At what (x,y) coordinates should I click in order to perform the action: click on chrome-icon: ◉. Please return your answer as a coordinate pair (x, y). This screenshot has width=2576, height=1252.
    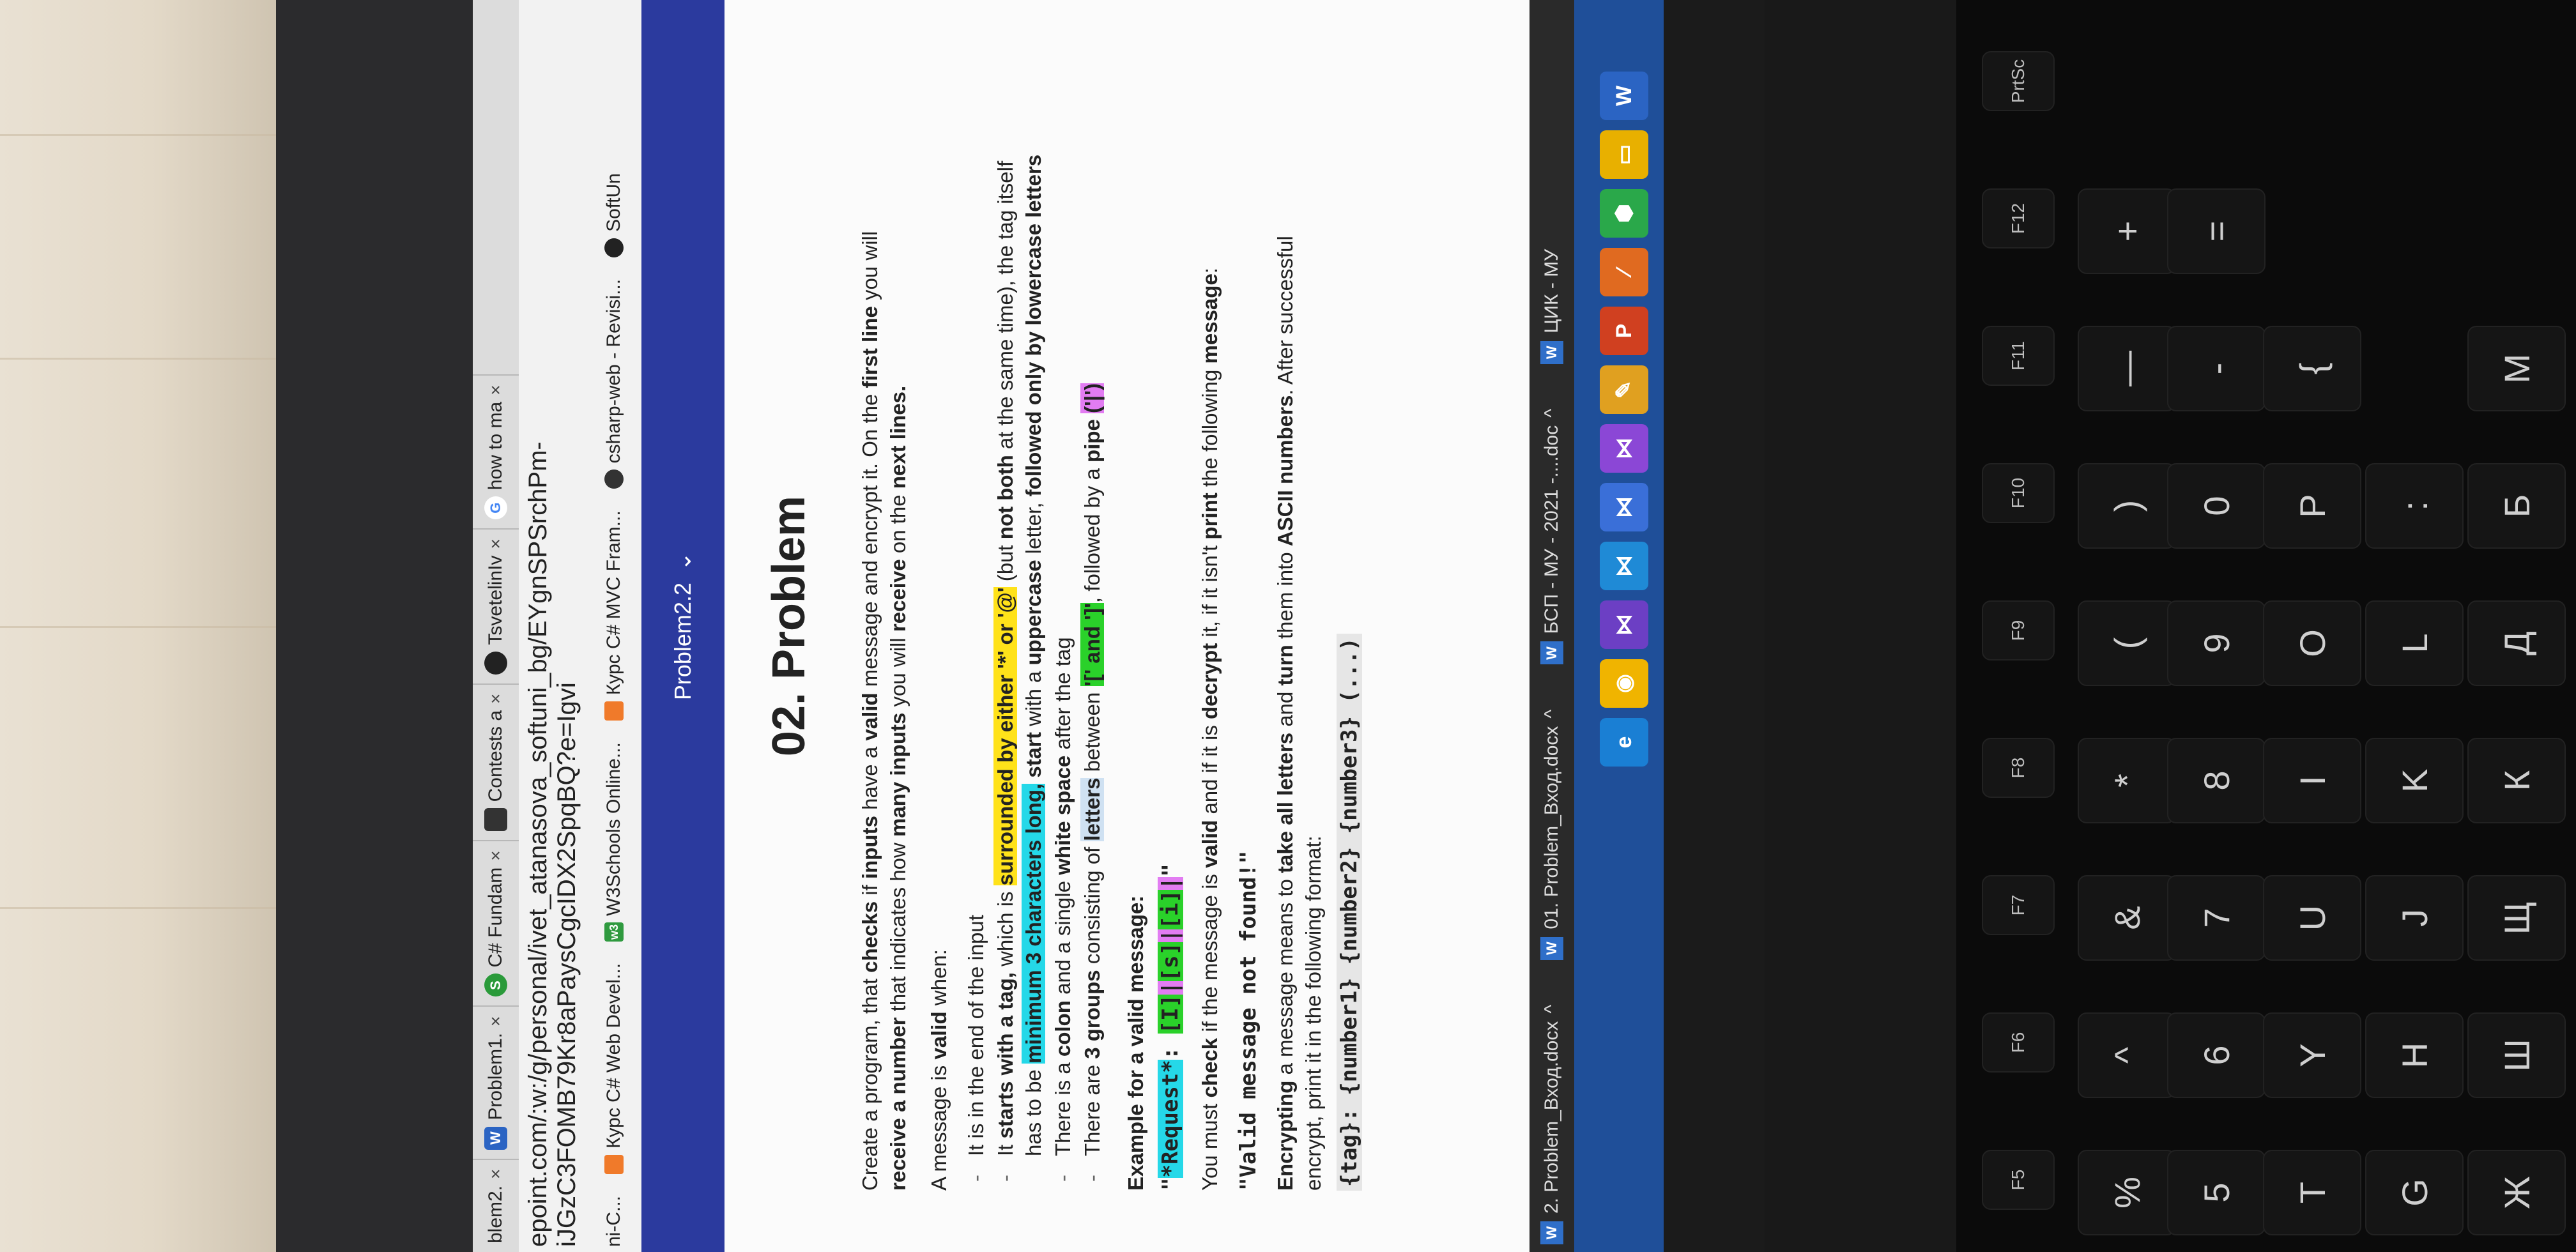
    Looking at the image, I should click on (1624, 683).